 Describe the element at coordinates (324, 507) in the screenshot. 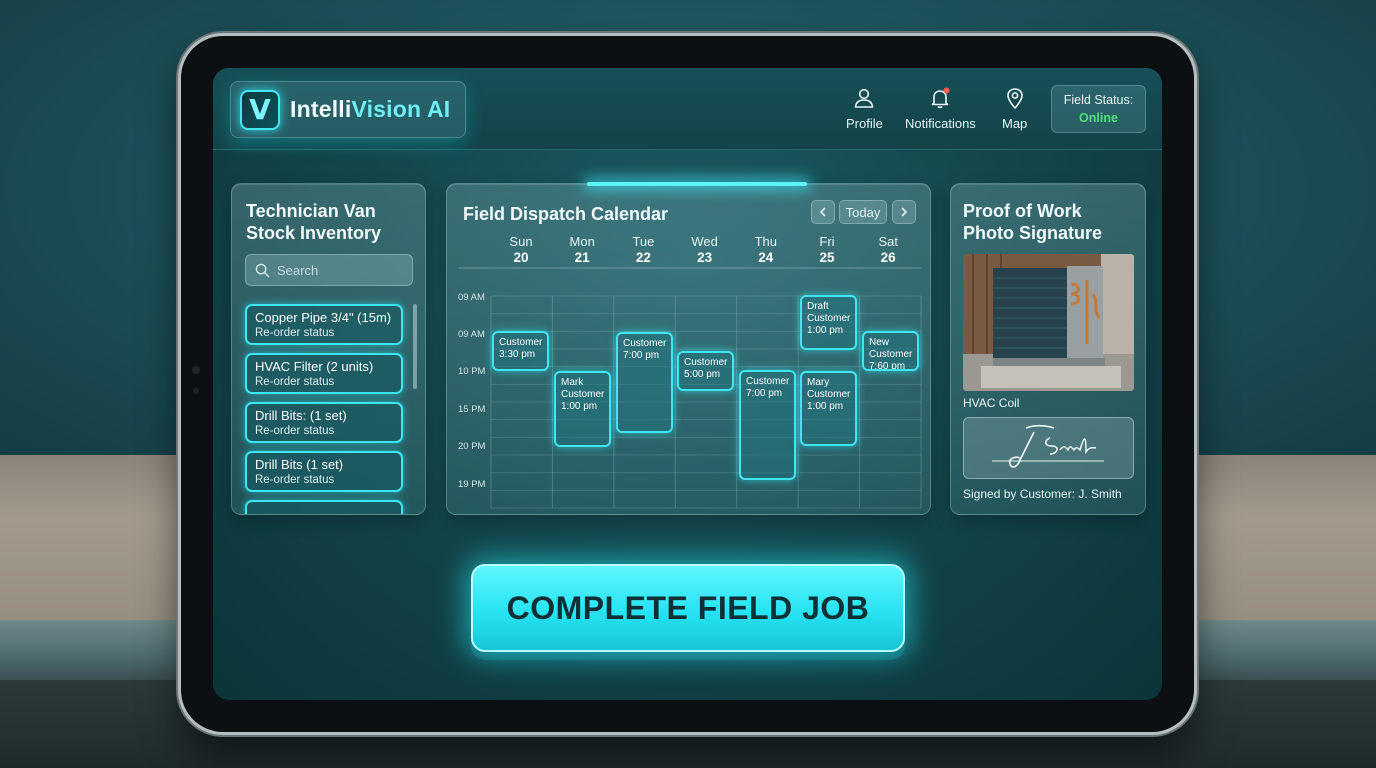

I see `inventory-item-partial` at that location.